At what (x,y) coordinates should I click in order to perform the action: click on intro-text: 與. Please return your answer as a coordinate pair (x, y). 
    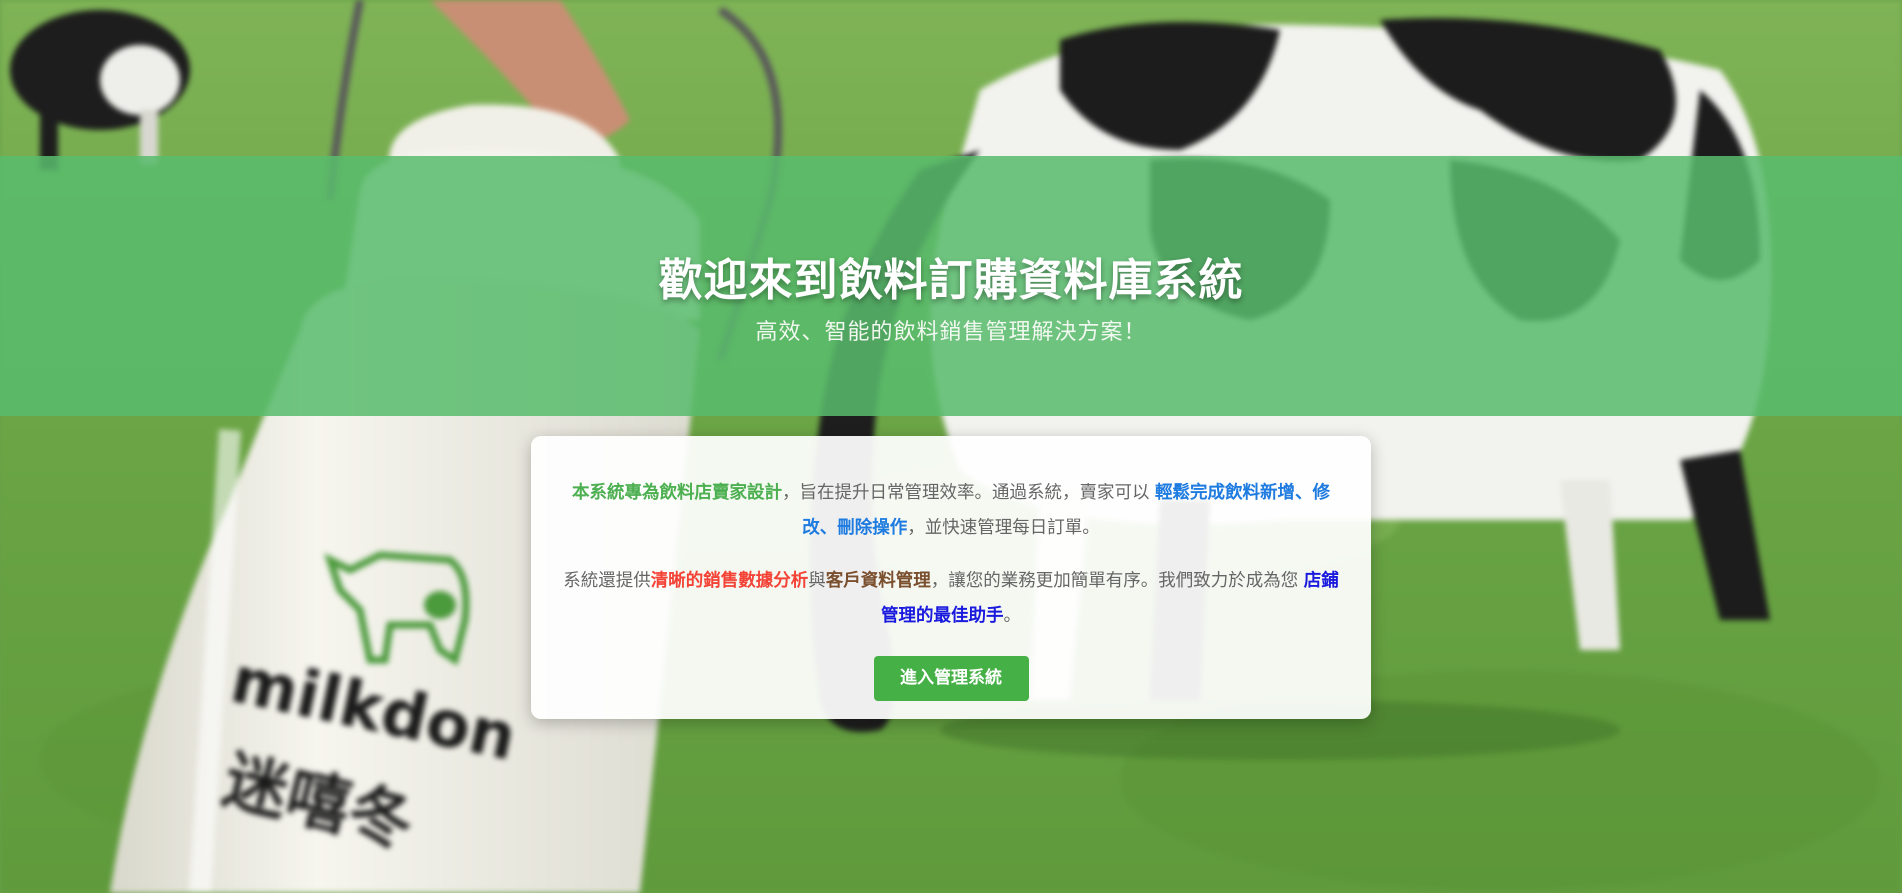
    Looking at the image, I should click on (817, 581).